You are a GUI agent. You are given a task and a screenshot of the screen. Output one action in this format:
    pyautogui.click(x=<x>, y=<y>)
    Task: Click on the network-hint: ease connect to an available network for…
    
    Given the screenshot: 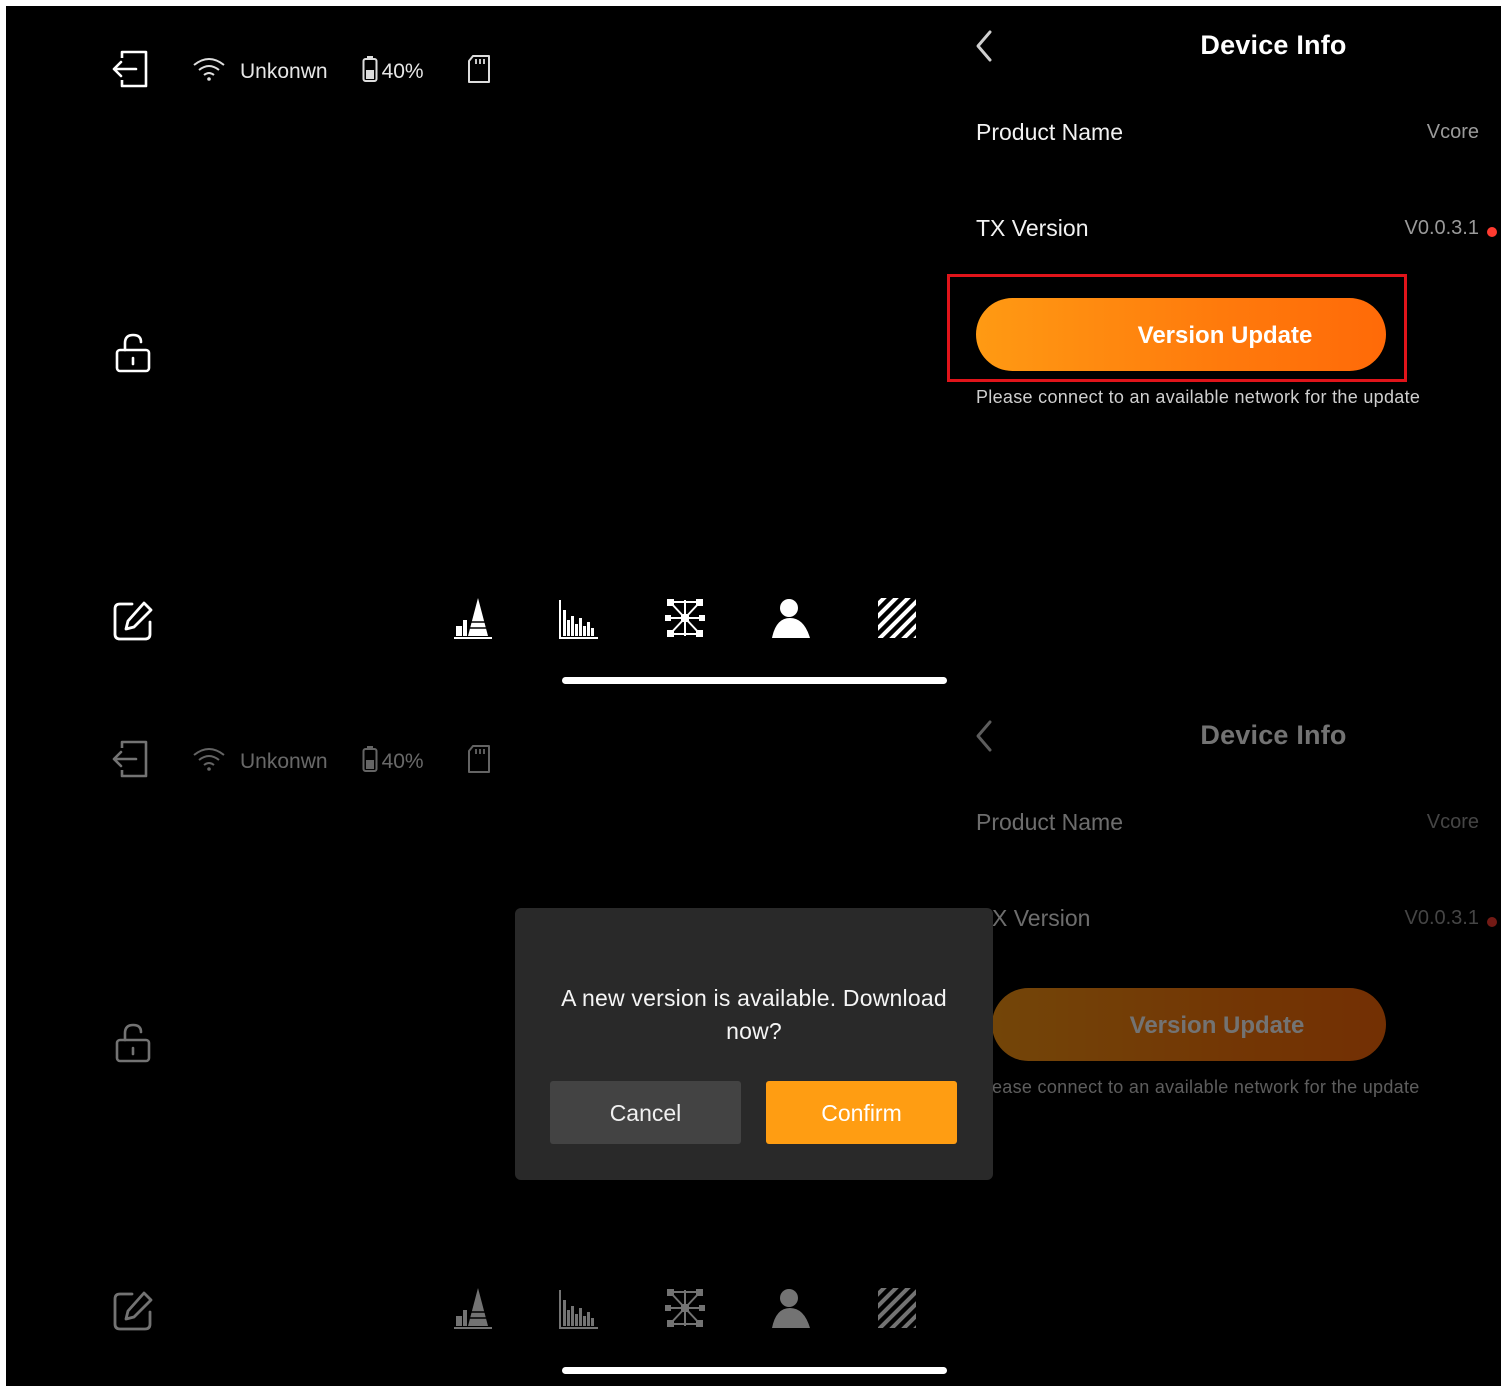 What is the action you would take?
    pyautogui.click(x=1206, y=1087)
    